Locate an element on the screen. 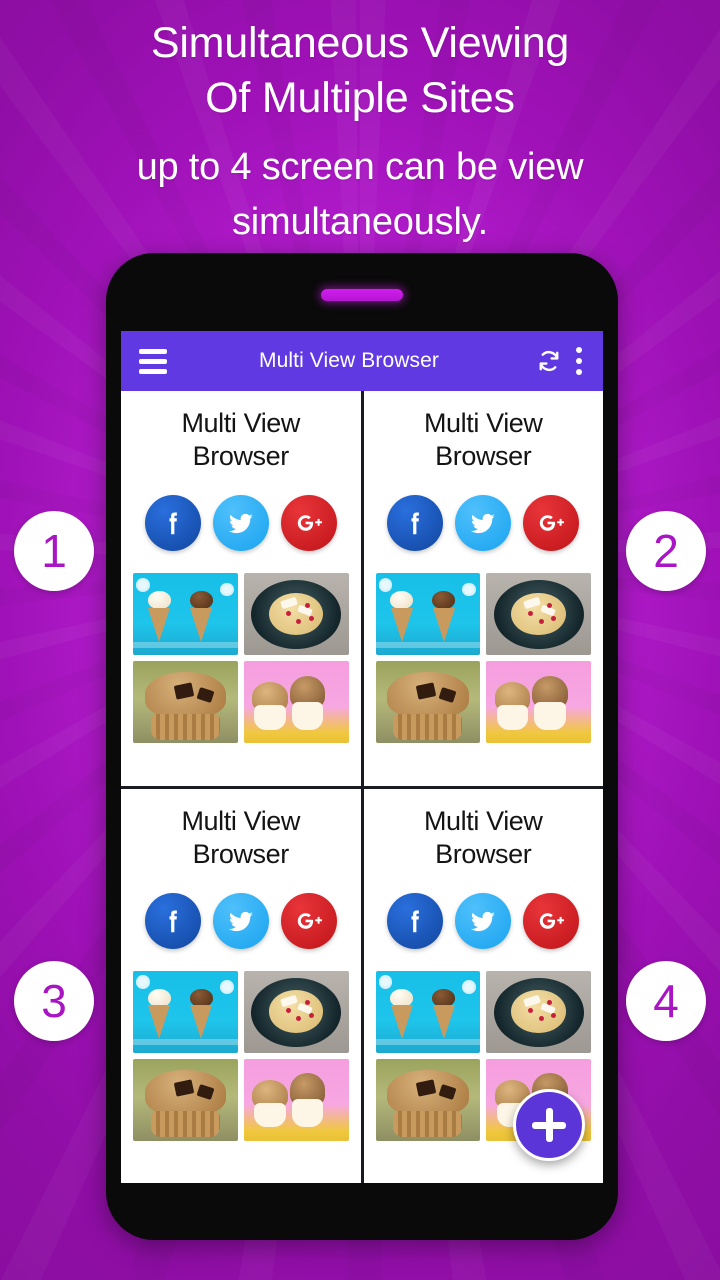  browser-panel-2: Multi View Browser is located at coordinates (483, 588).